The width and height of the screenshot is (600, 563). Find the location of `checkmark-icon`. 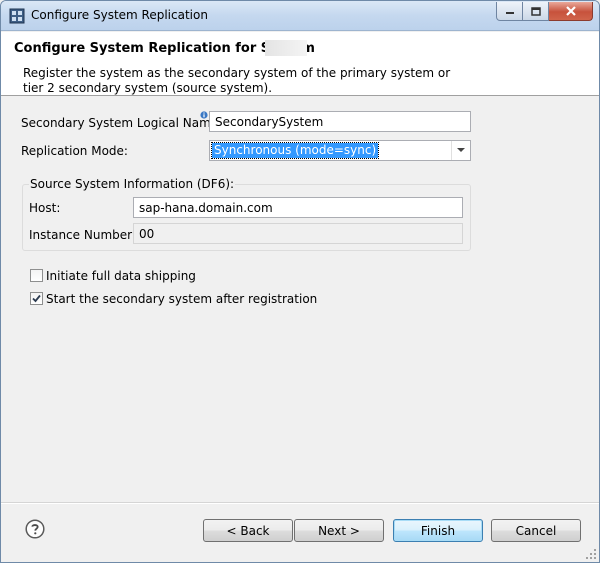

checkmark-icon is located at coordinates (36, 298).